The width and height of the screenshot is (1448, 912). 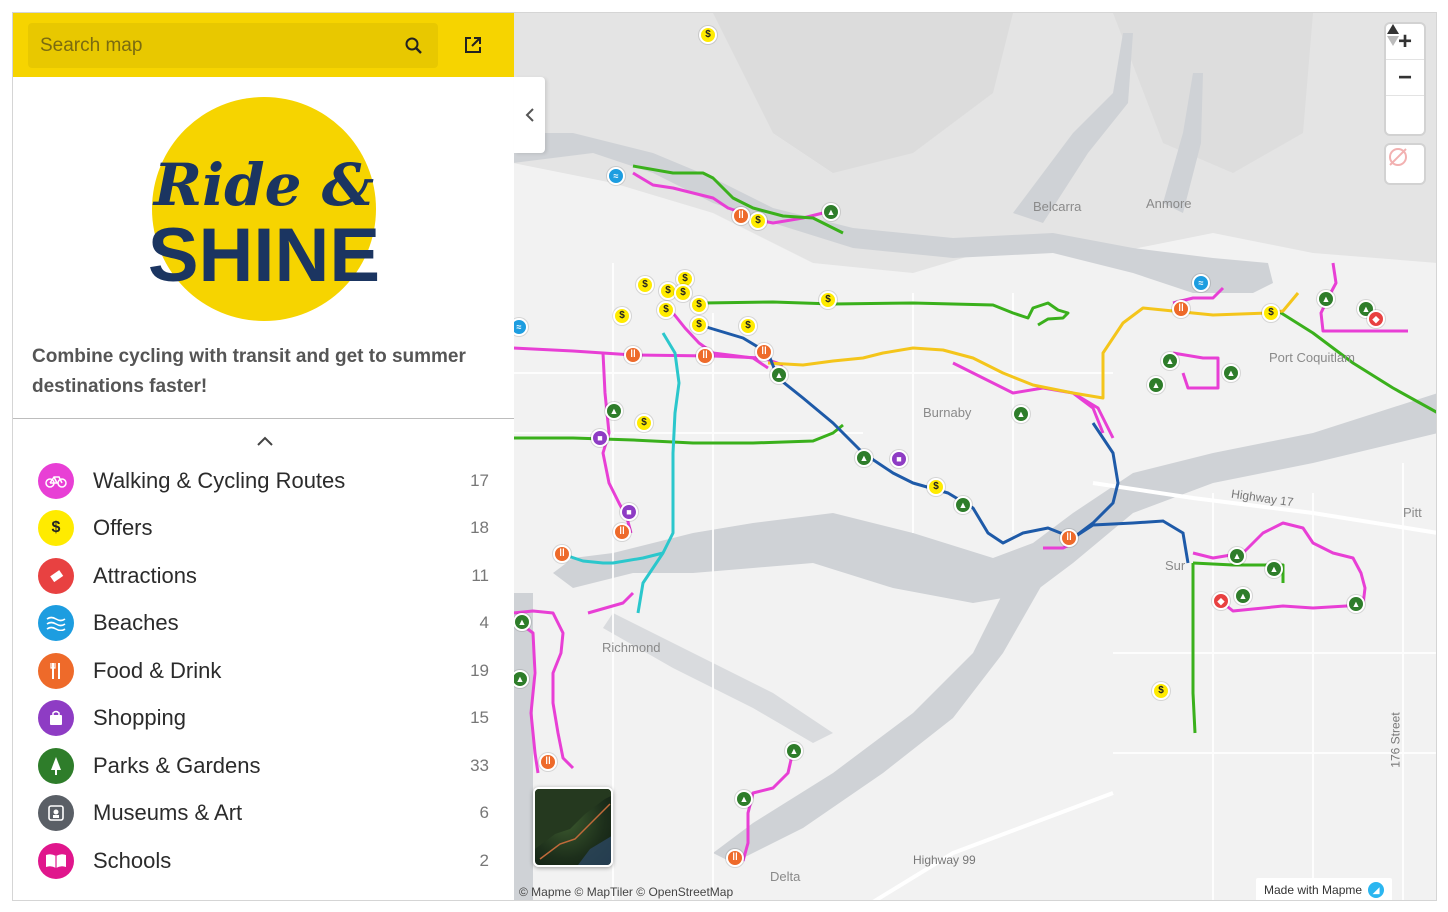 I want to click on dollar-icon: $, so click(x=56, y=527).